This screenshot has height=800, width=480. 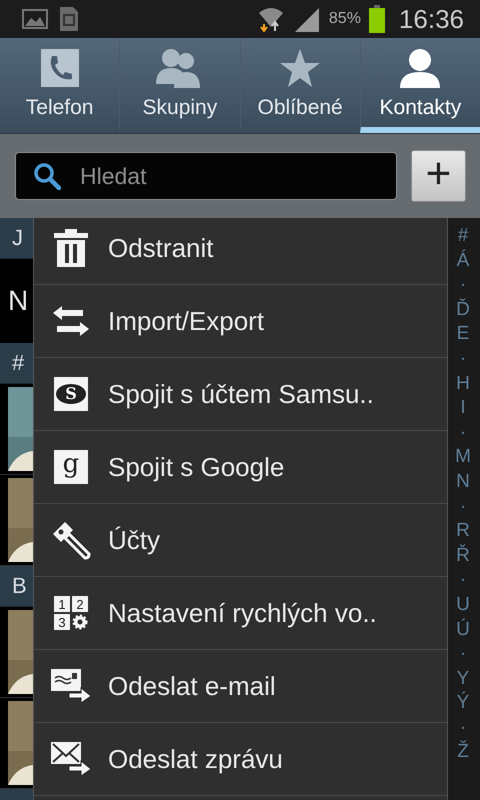 I want to click on menu-item: Import/Export, so click(x=240, y=321).